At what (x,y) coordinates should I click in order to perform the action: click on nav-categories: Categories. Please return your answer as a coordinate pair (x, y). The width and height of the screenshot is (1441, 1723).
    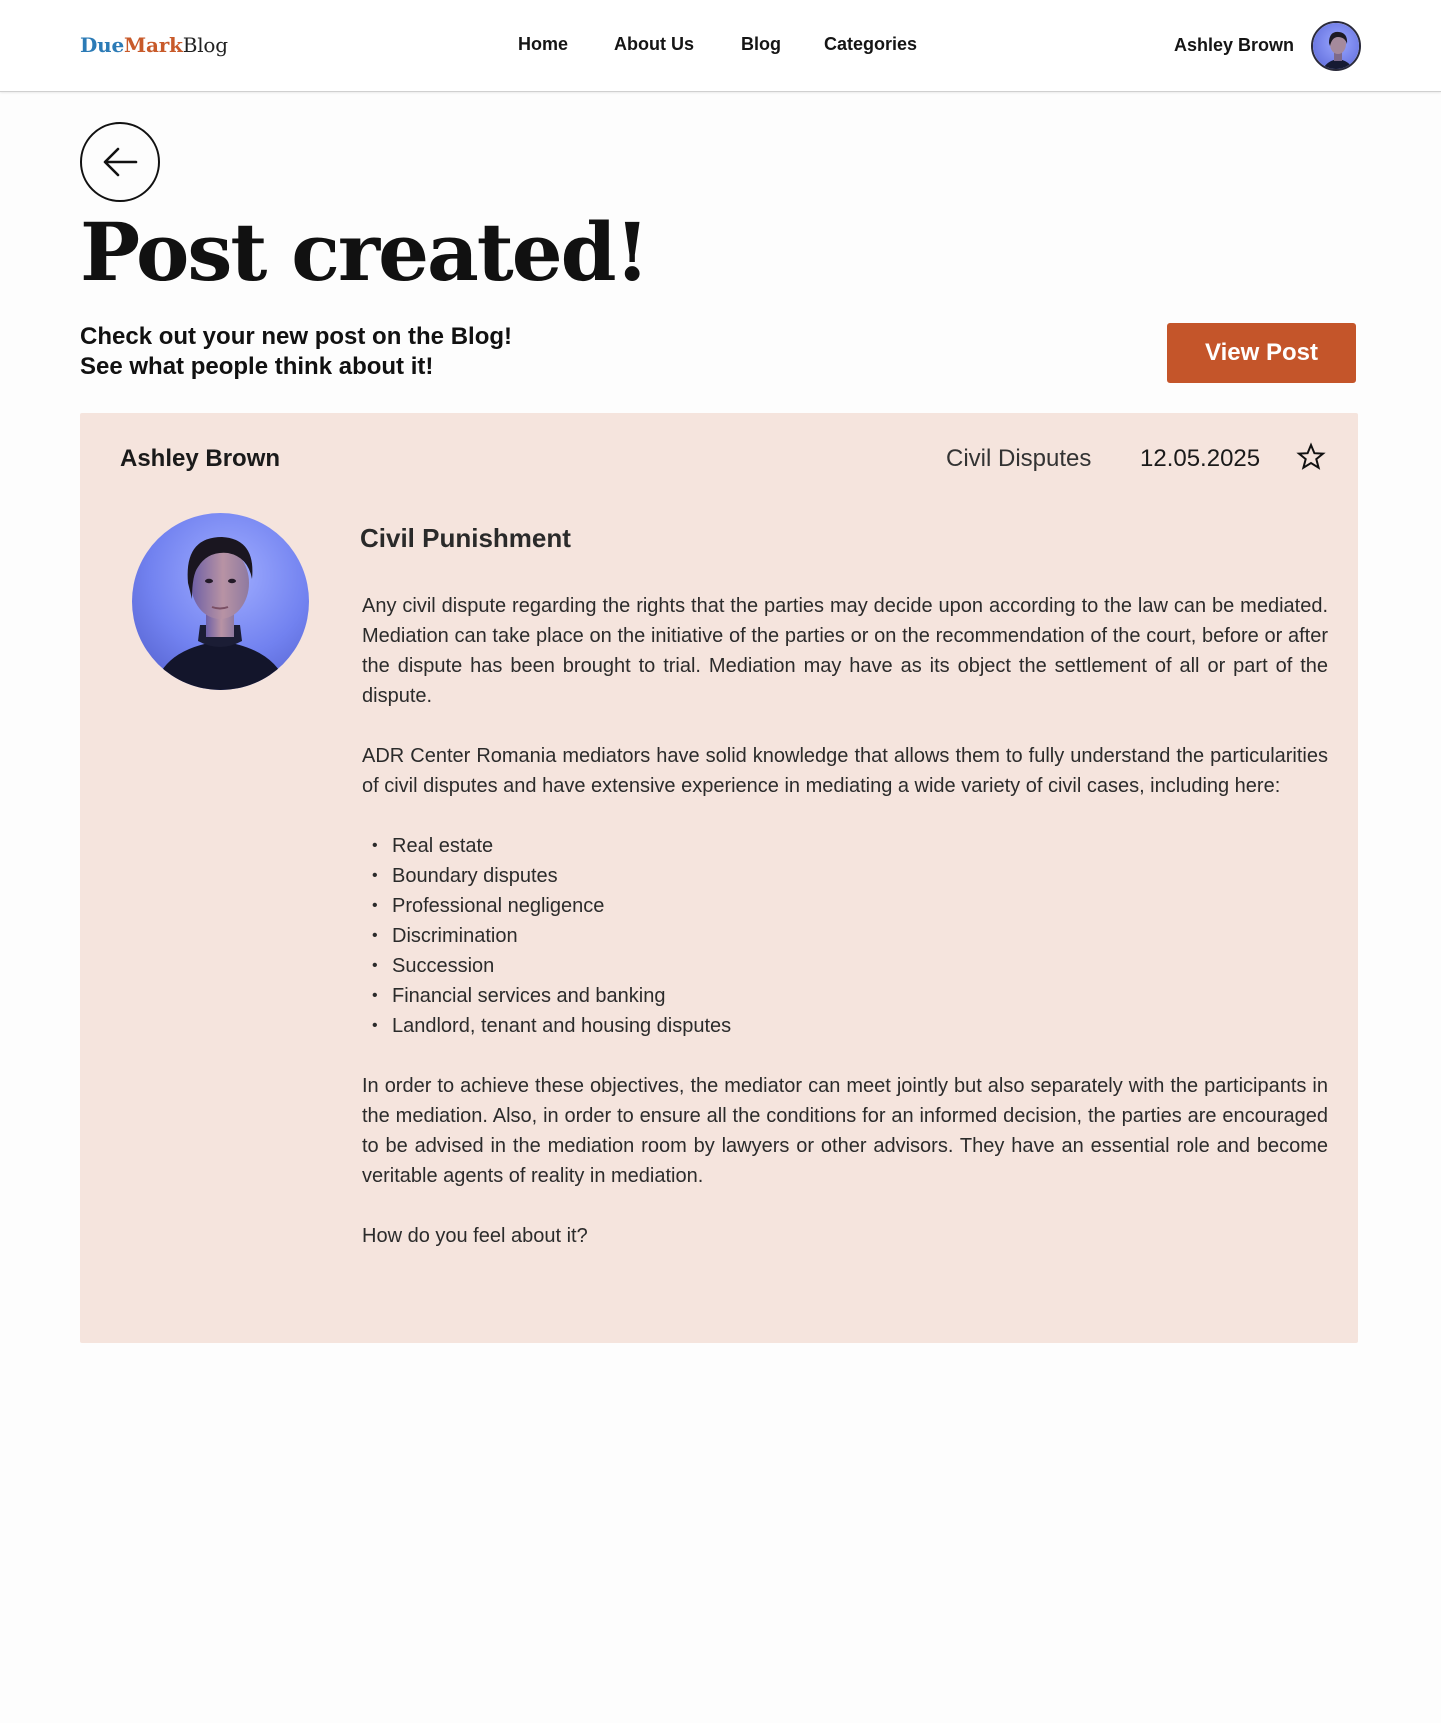
    Looking at the image, I should click on (870, 44).